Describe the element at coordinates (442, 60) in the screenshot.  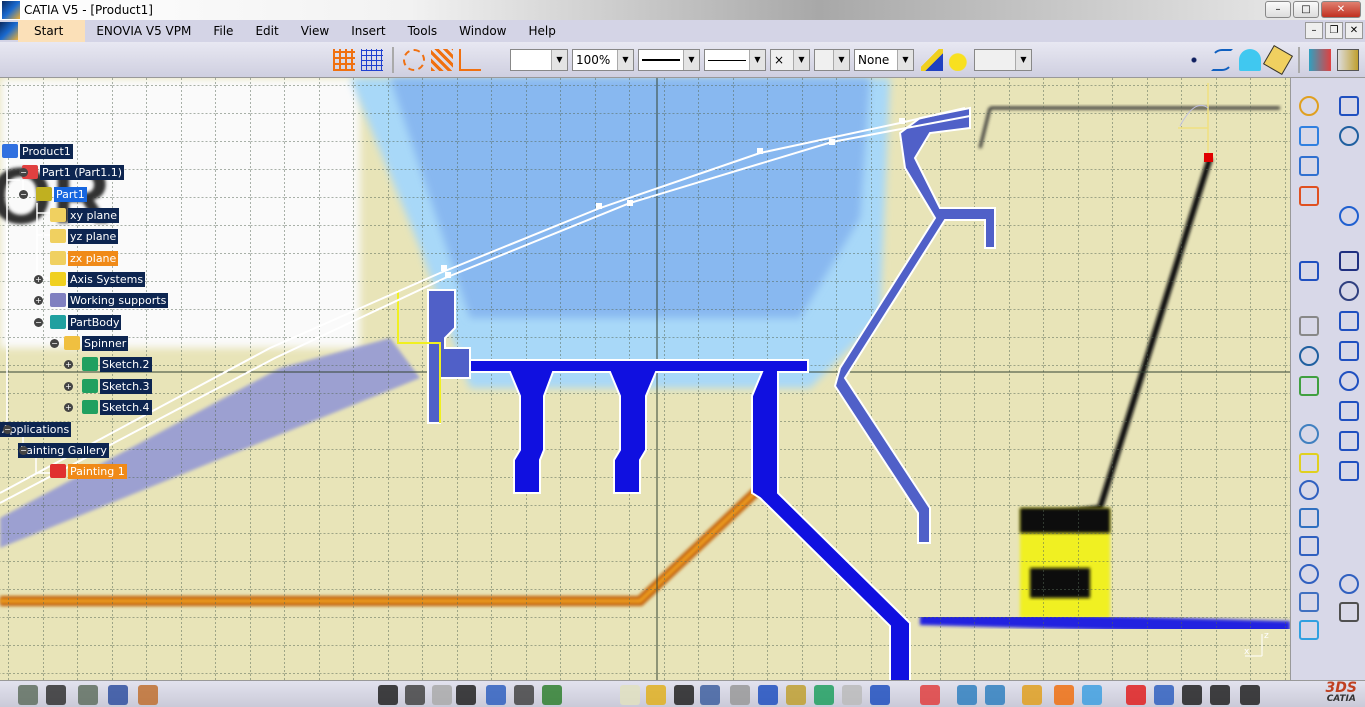
I see `geometrical-constraints-icon` at that location.